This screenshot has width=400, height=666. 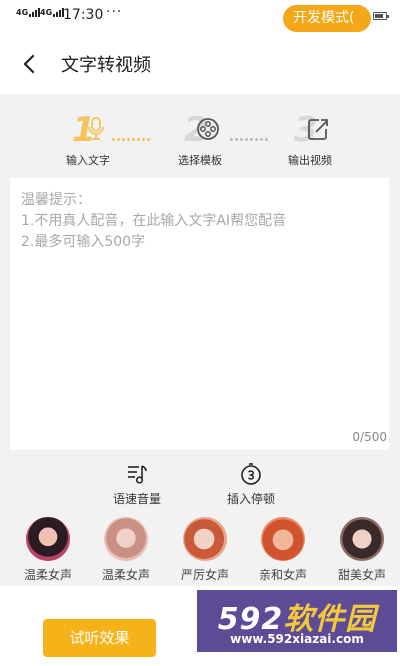 I want to click on film-reel-icon: 2, so click(x=202, y=130).